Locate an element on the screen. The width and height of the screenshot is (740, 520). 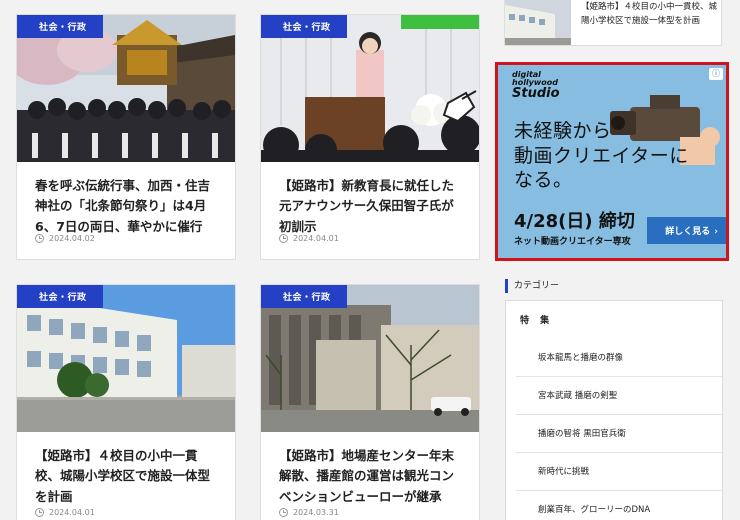
article-date: 2024.03.31 is located at coordinates (309, 512).